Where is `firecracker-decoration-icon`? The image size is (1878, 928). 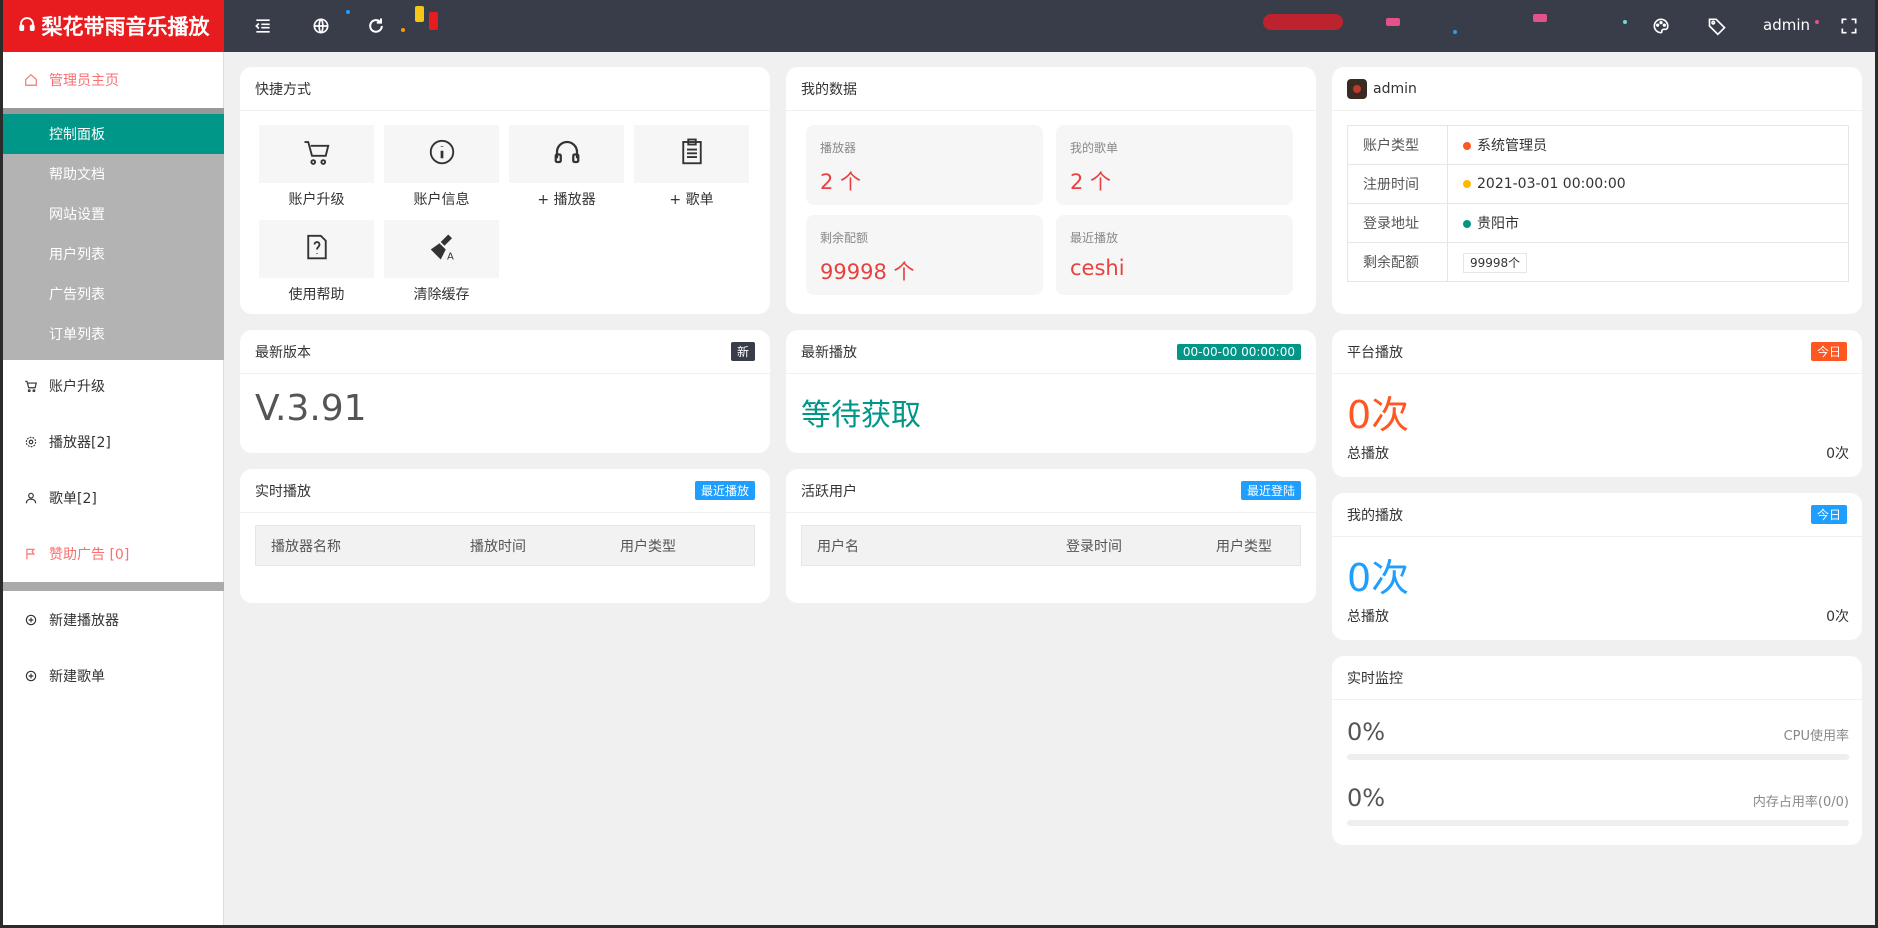 firecracker-decoration-icon is located at coordinates (1303, 22).